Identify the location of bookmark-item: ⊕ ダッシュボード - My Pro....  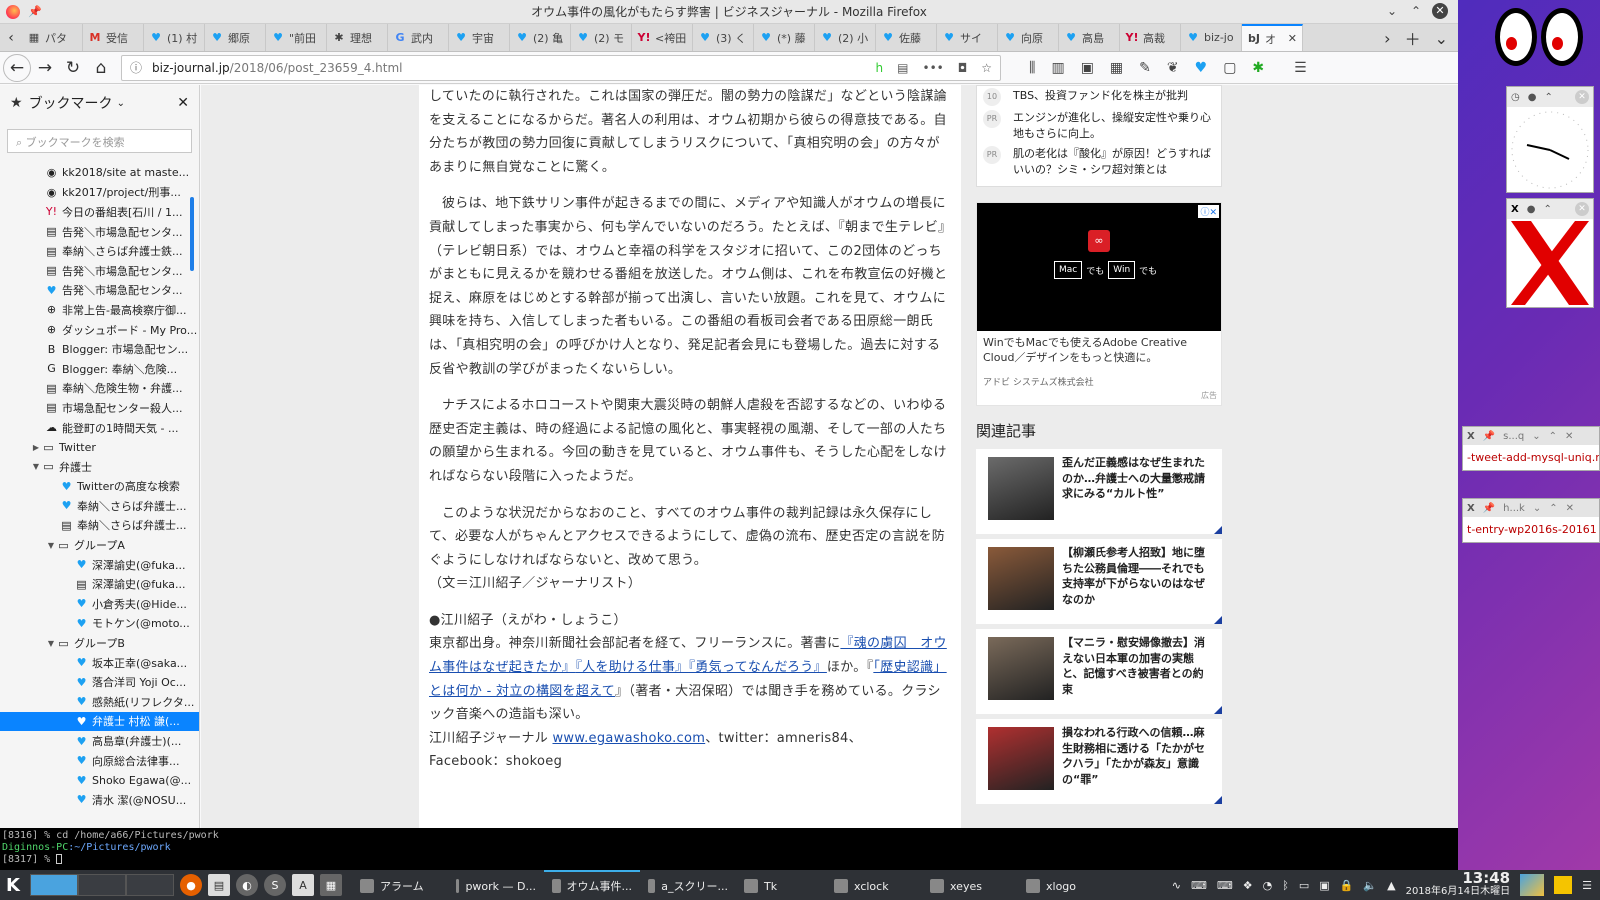
(99, 330).